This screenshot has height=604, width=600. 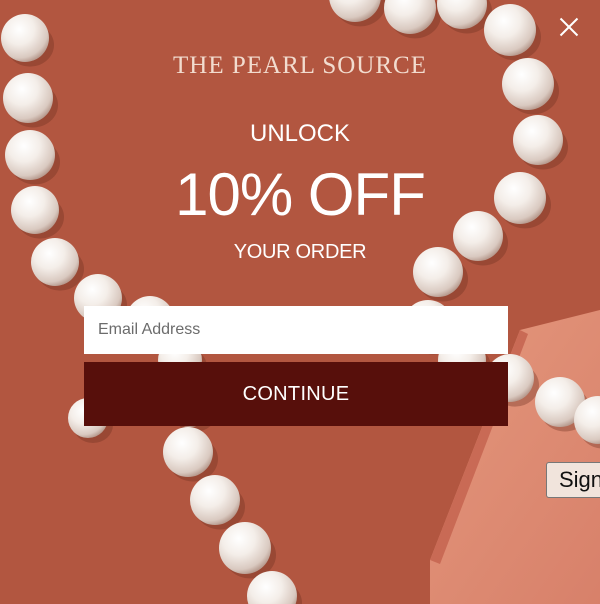 I want to click on email-input, so click(x=296, y=330).